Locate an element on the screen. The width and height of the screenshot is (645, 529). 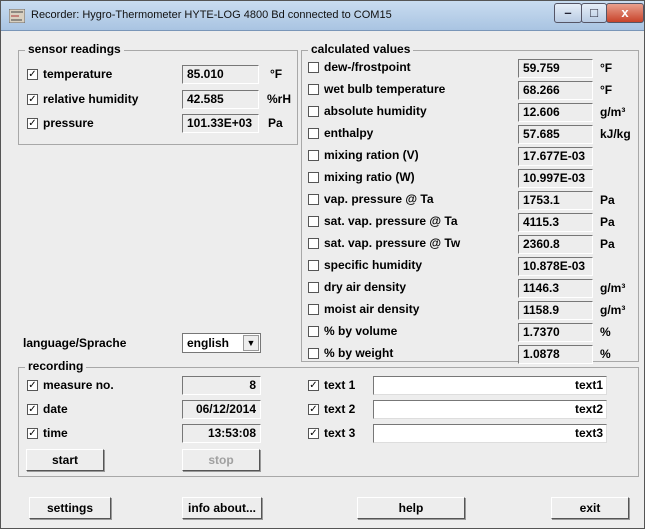
calc-item-1-unit: °F is located at coordinates (606, 68).